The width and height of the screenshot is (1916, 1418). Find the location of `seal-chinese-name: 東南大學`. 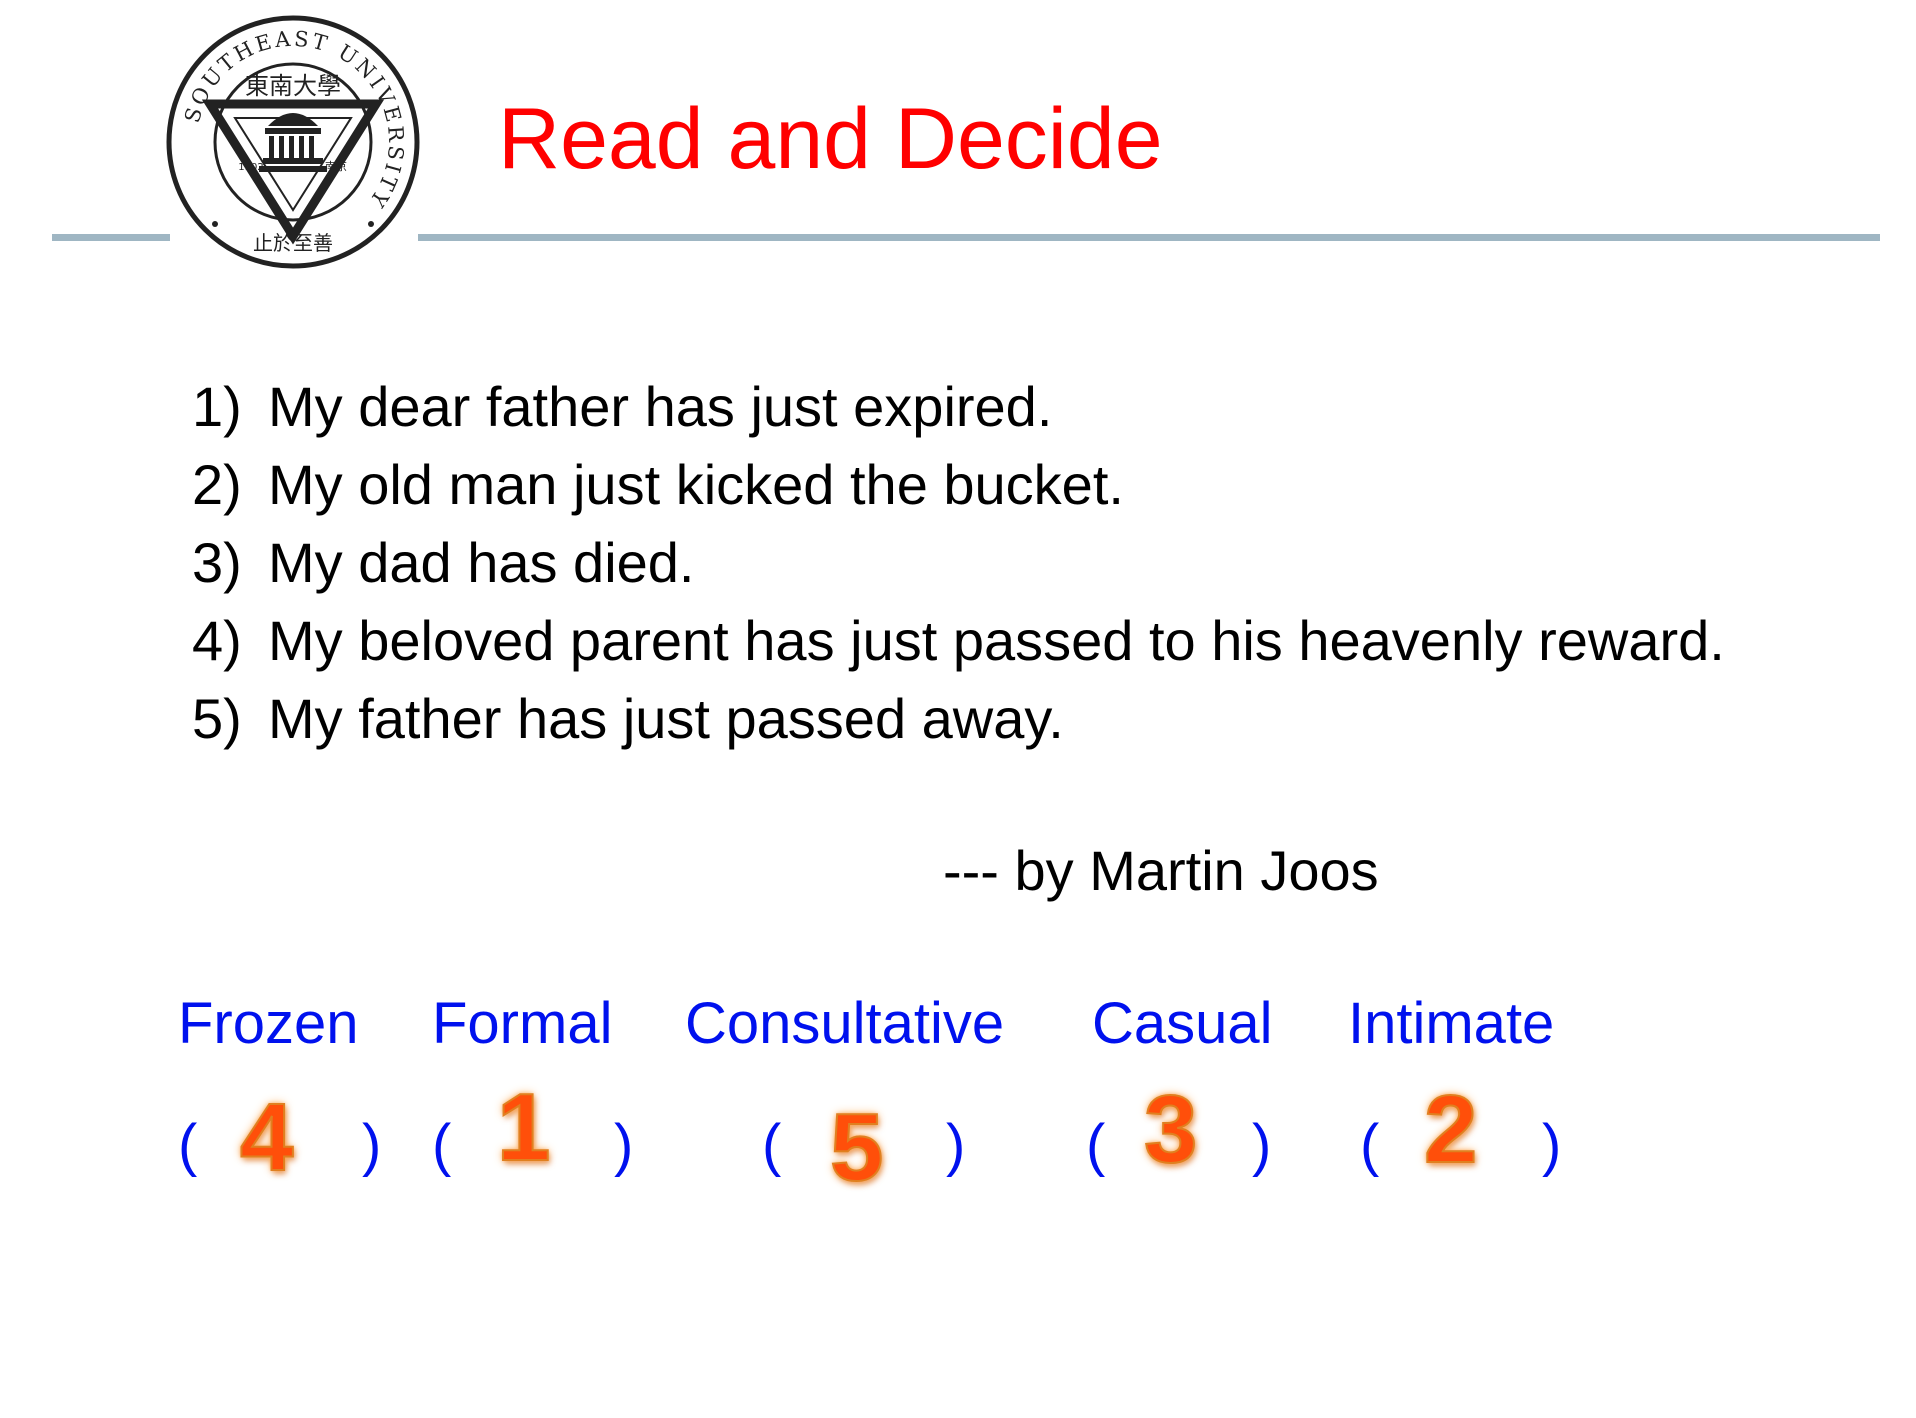

seal-chinese-name: 東南大學 is located at coordinates (293, 86).